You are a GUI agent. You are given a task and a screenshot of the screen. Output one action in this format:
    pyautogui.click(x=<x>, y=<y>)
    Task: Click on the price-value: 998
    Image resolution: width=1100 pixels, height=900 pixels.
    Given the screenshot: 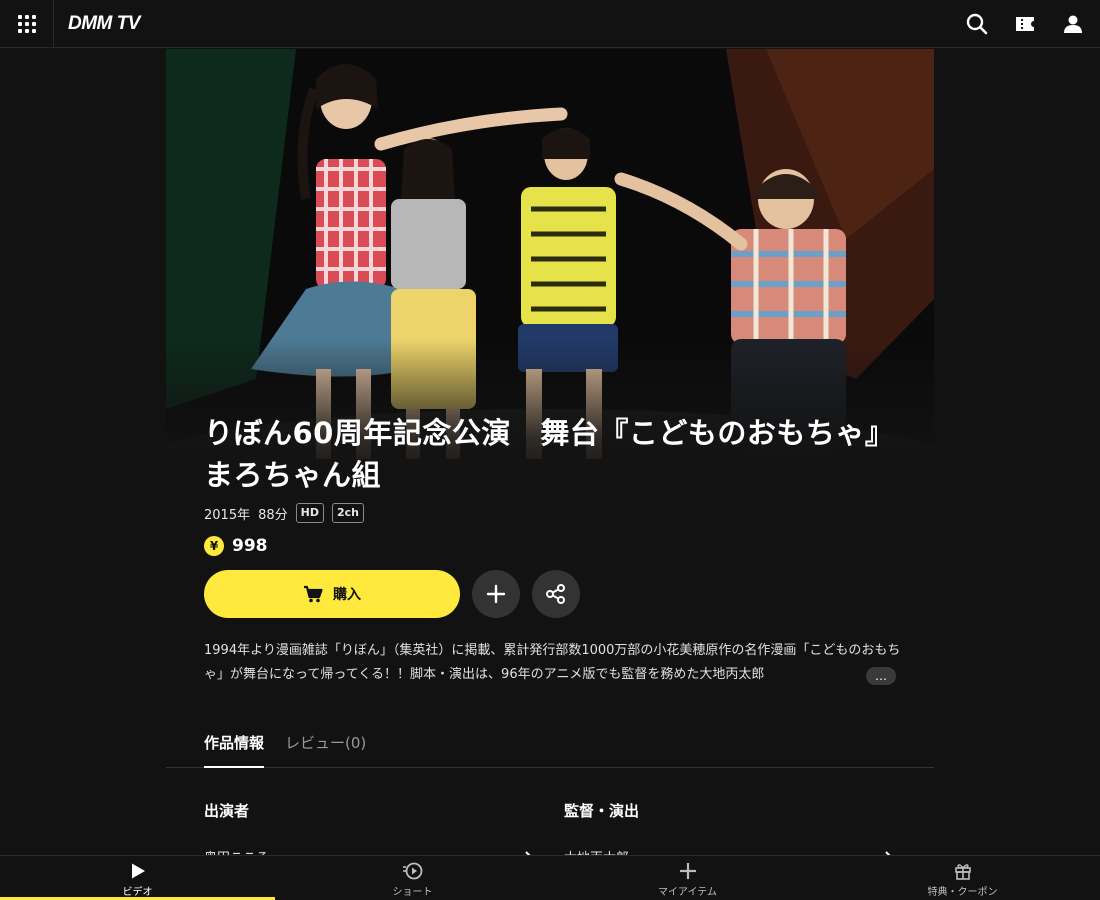 What is the action you would take?
    pyautogui.click(x=250, y=546)
    